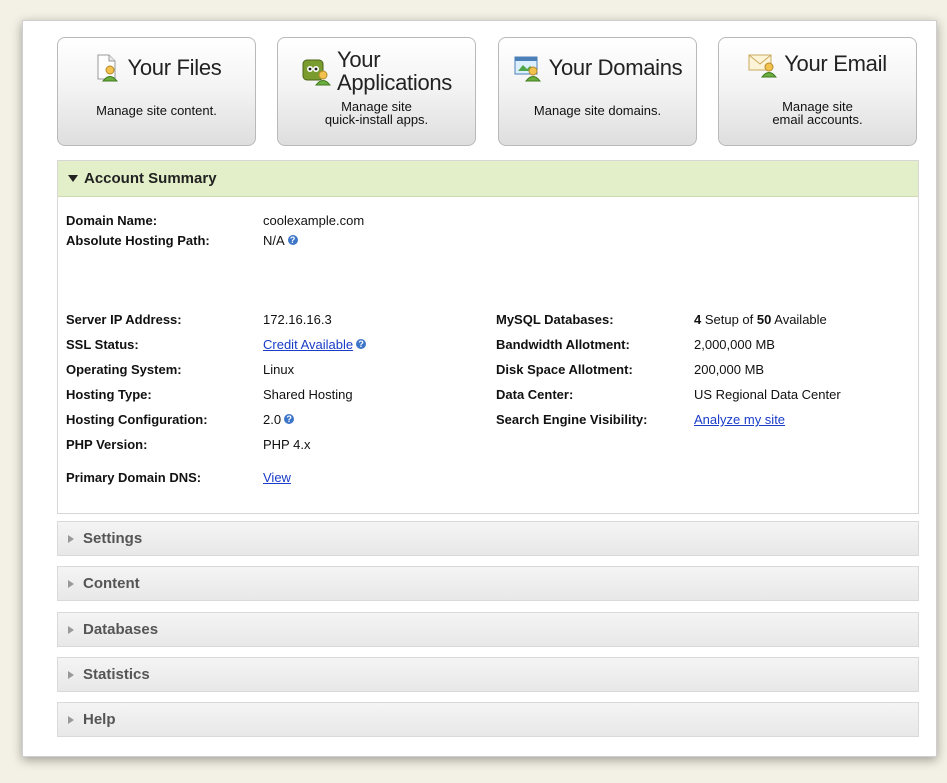 This screenshot has width=947, height=783. I want to click on disk-value: 200,000 MB, so click(729, 369).